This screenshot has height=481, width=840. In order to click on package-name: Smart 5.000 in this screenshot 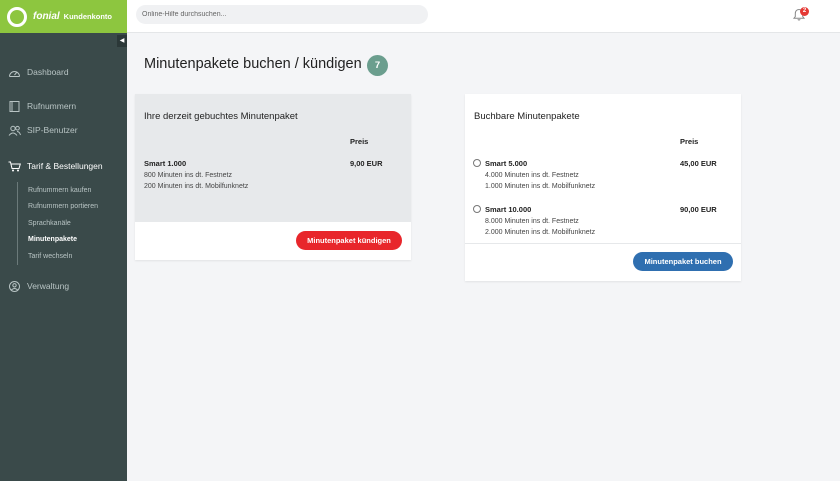, I will do `click(506, 163)`.